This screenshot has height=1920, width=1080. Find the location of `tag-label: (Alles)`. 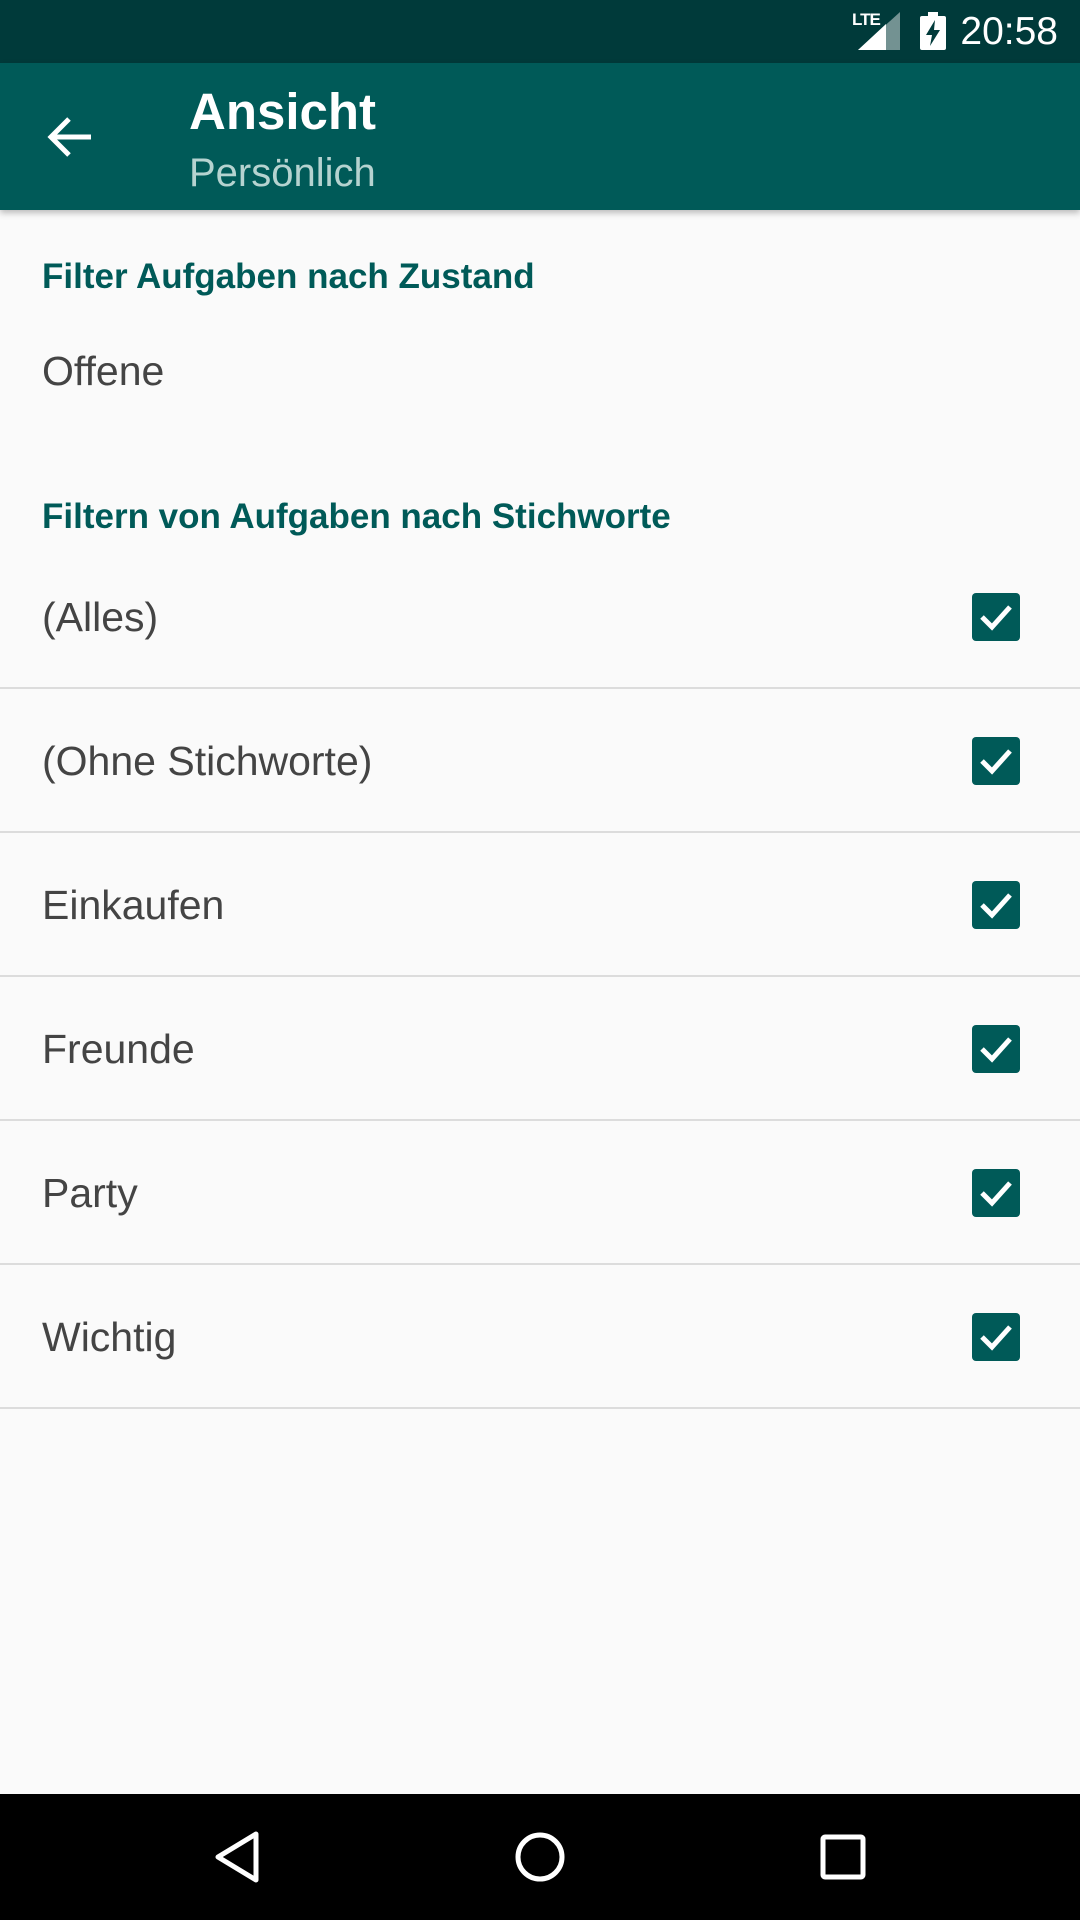

tag-label: (Alles) is located at coordinates (100, 617).